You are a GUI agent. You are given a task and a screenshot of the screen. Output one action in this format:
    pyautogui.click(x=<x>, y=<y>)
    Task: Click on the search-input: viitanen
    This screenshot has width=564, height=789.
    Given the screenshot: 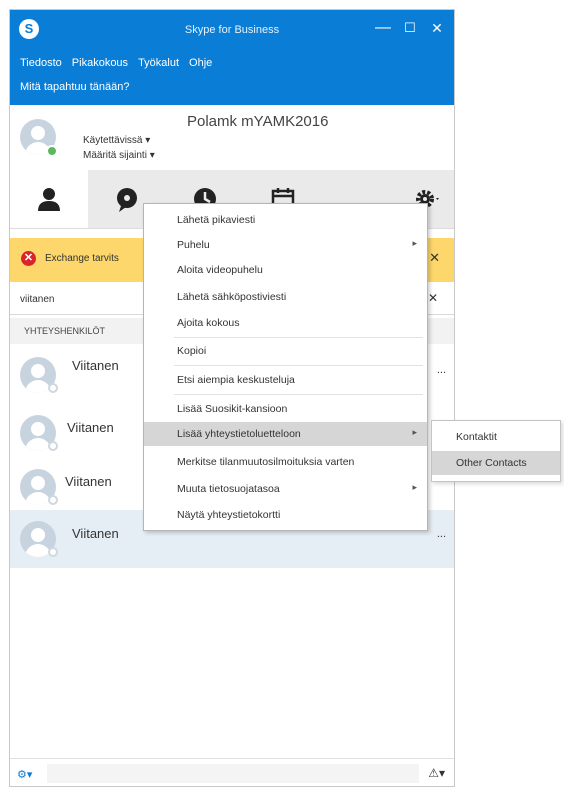 What is the action you would take?
    pyautogui.click(x=37, y=299)
    